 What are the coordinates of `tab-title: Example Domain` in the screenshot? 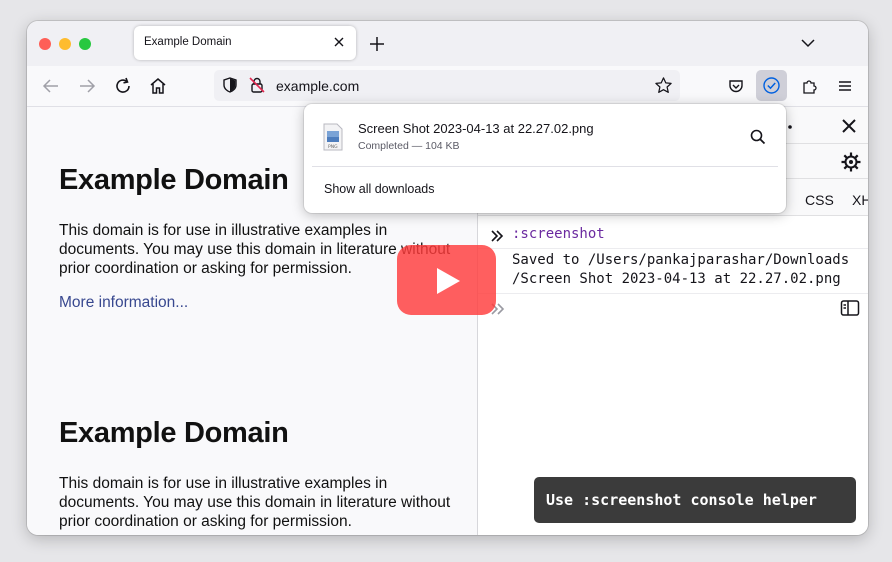 It's located at (188, 42).